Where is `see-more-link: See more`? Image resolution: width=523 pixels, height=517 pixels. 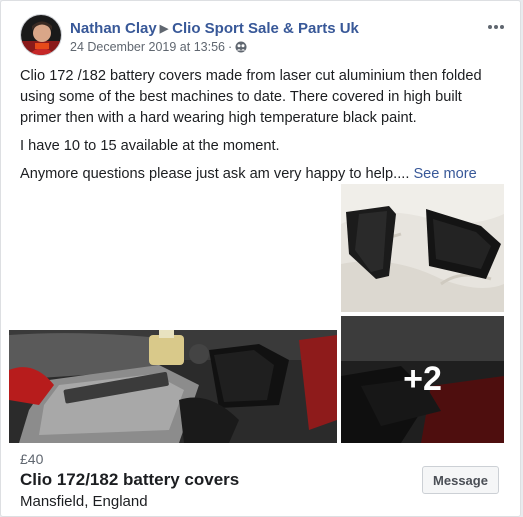 see-more-link: See more is located at coordinates (444, 174).